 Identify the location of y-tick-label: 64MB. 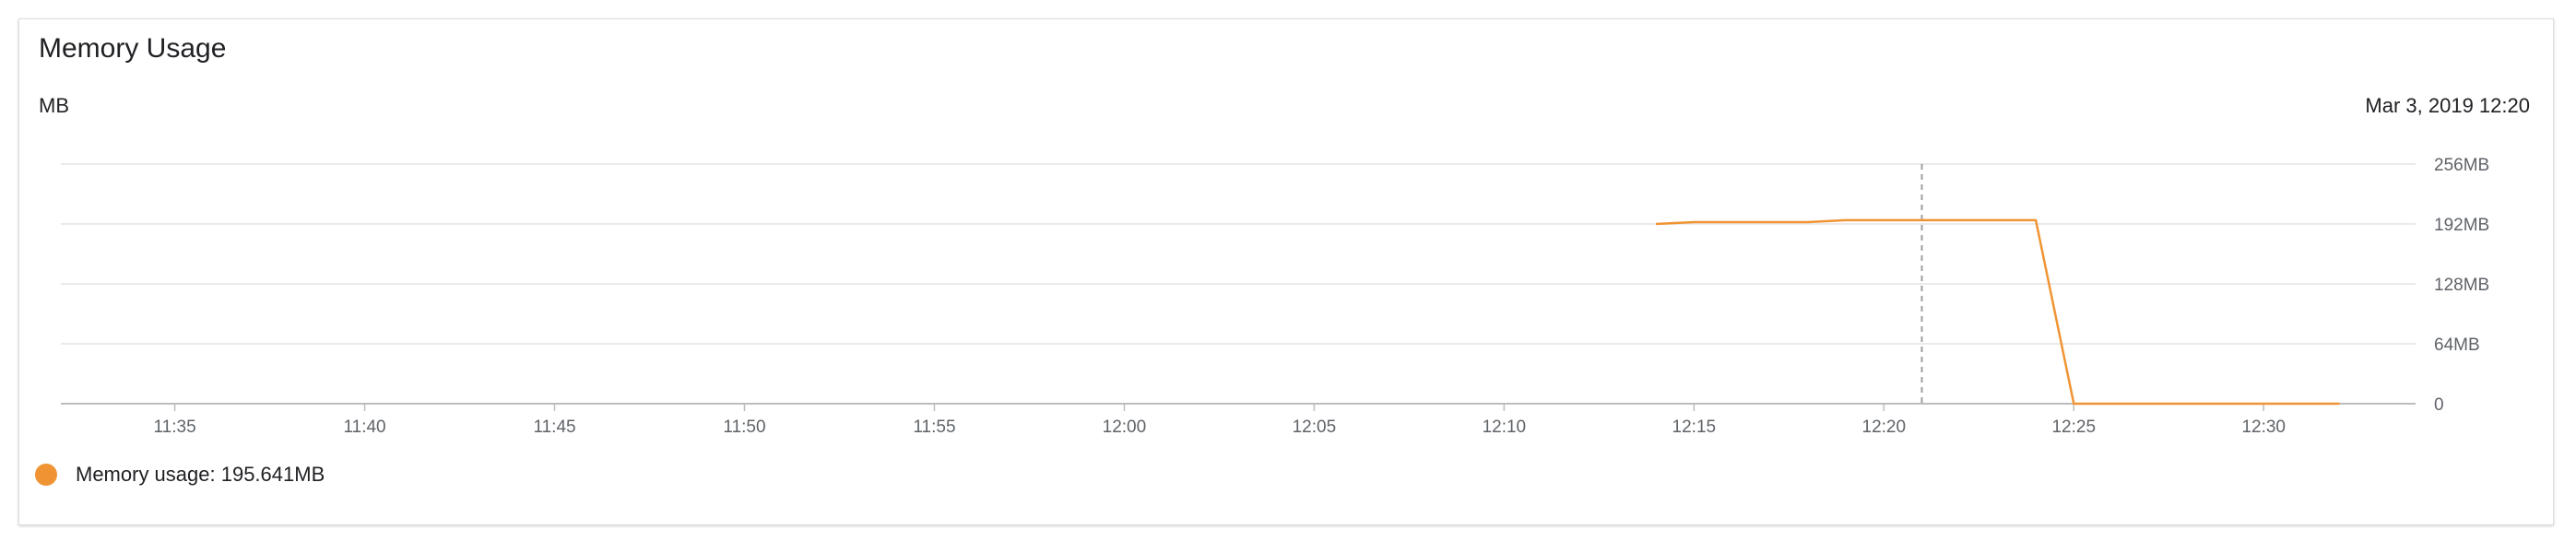
(2457, 345).